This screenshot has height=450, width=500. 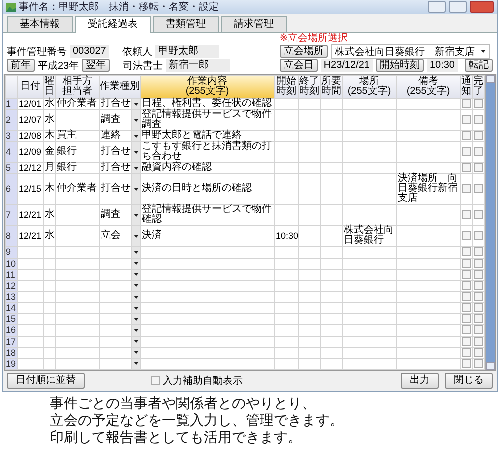 I want to click on client-field: 甲野太郎, so click(x=187, y=51).